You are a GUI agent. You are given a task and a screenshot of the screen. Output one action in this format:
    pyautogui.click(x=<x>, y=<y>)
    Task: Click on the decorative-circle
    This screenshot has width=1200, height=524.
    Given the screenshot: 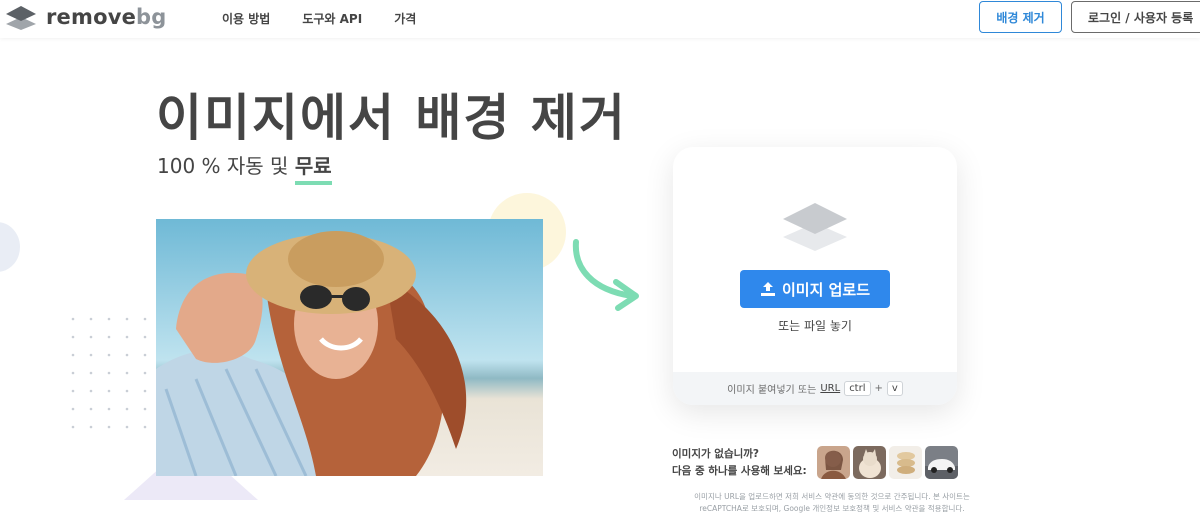 What is the action you would take?
    pyautogui.click(x=10, y=247)
    